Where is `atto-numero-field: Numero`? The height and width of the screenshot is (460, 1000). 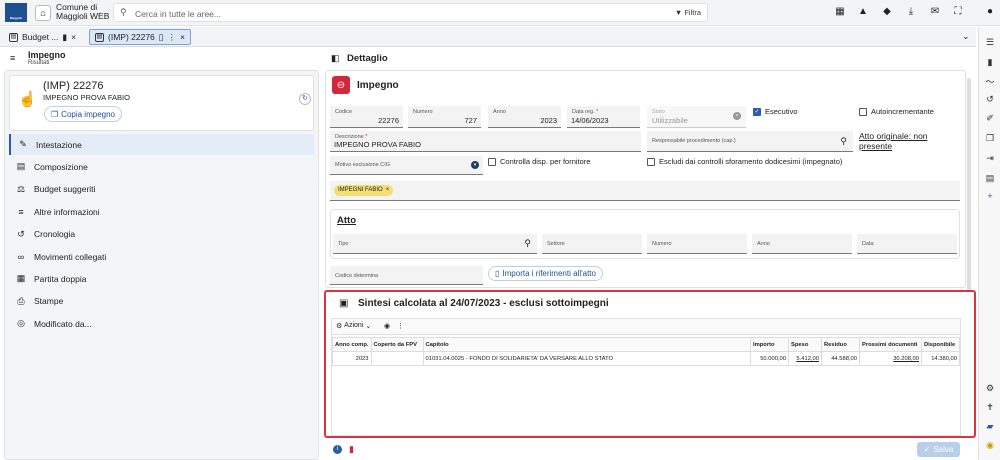
atto-numero-field: Numero is located at coordinates (697, 244).